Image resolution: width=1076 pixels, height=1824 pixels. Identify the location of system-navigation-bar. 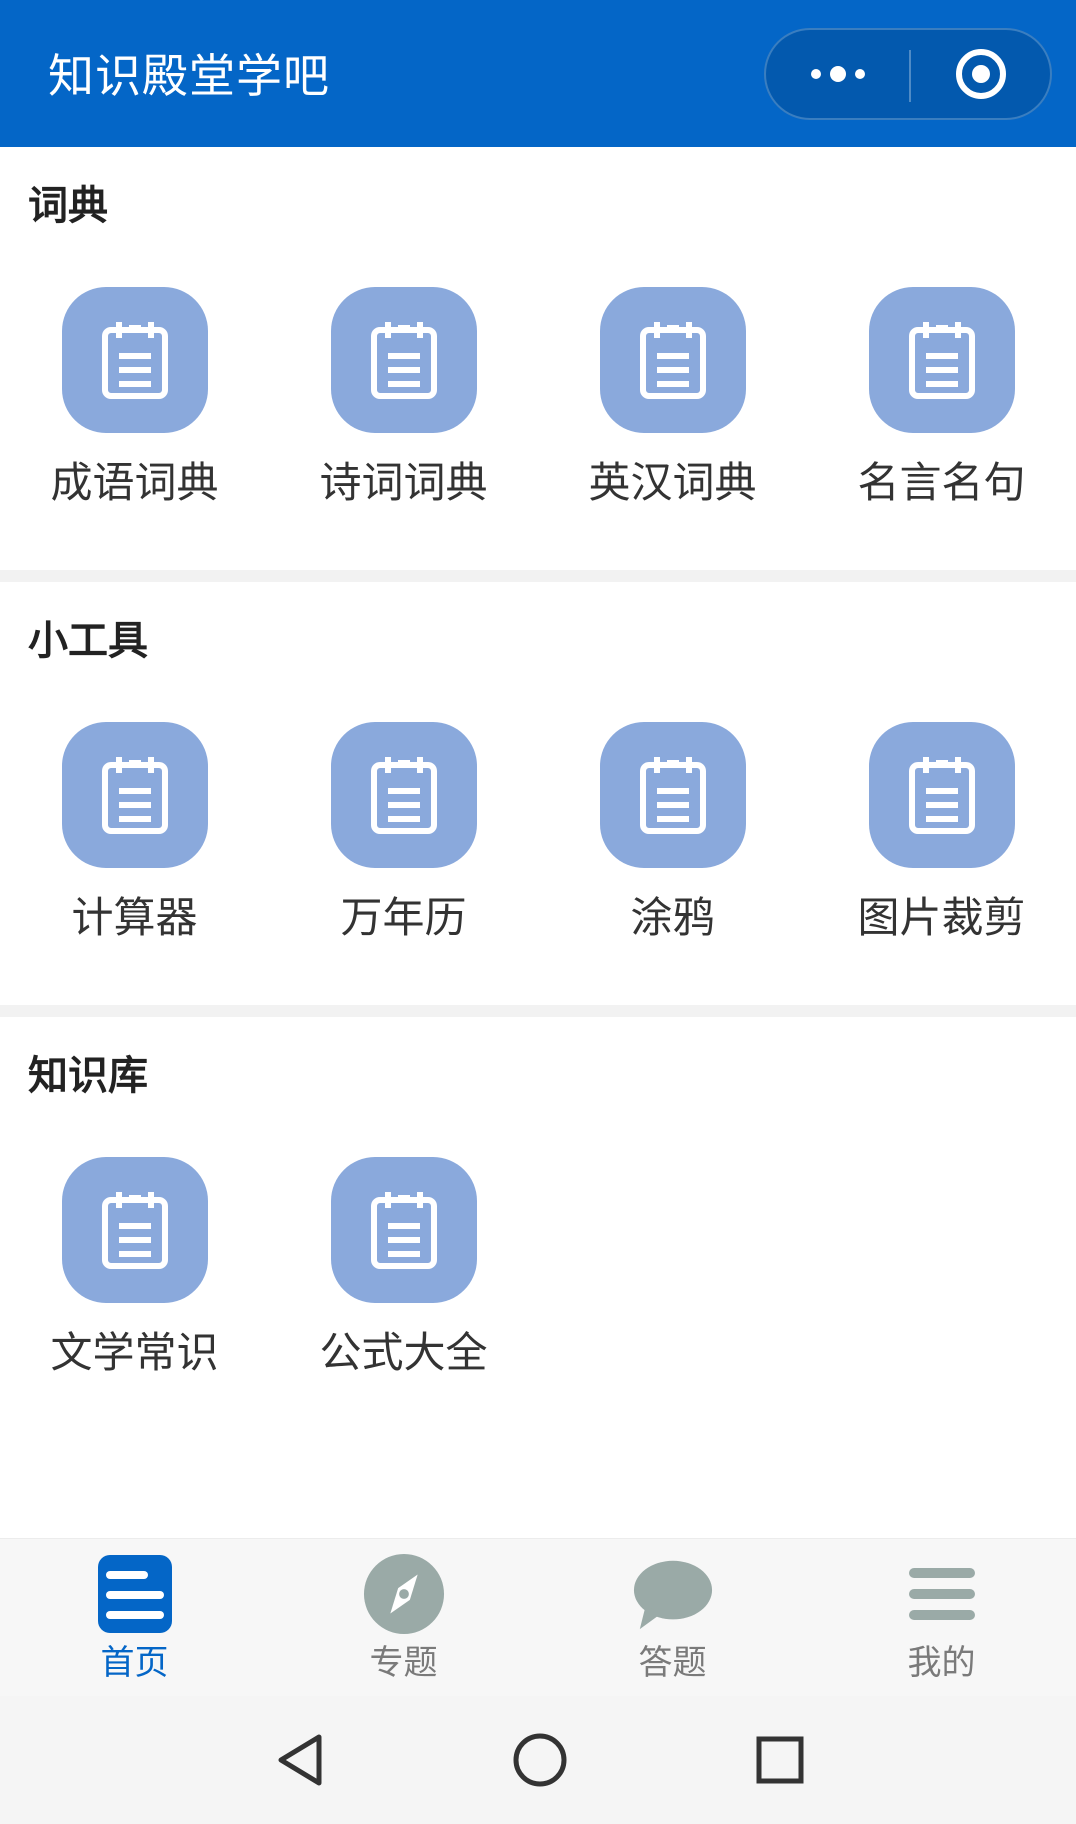
(538, 1760).